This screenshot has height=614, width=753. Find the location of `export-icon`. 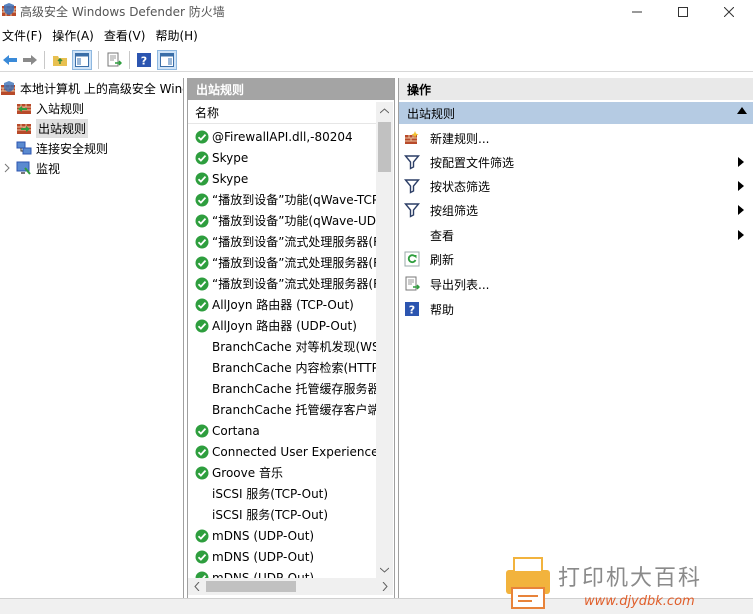

export-icon is located at coordinates (412, 283).